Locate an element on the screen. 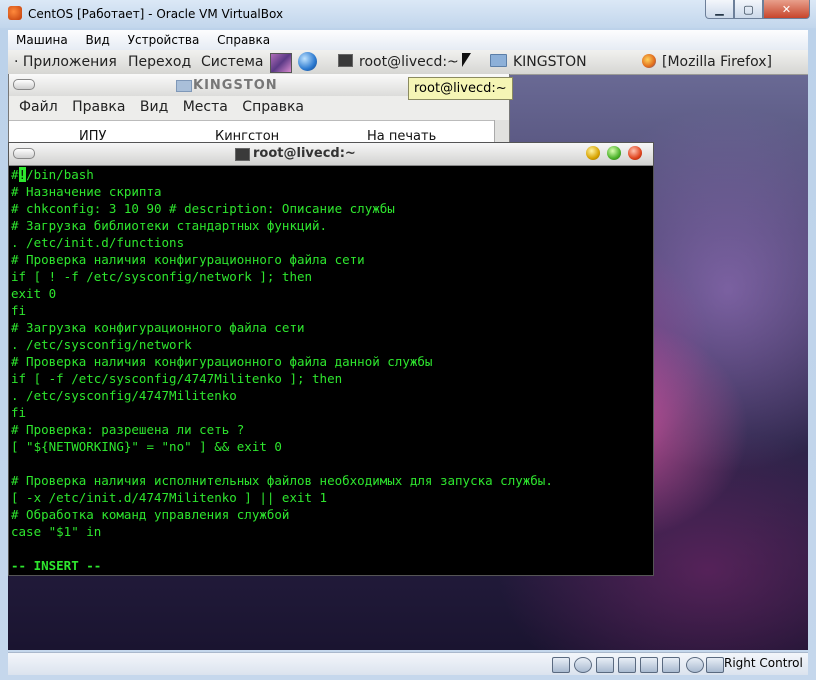  tooltip: root@livecd:~ is located at coordinates (460, 88).